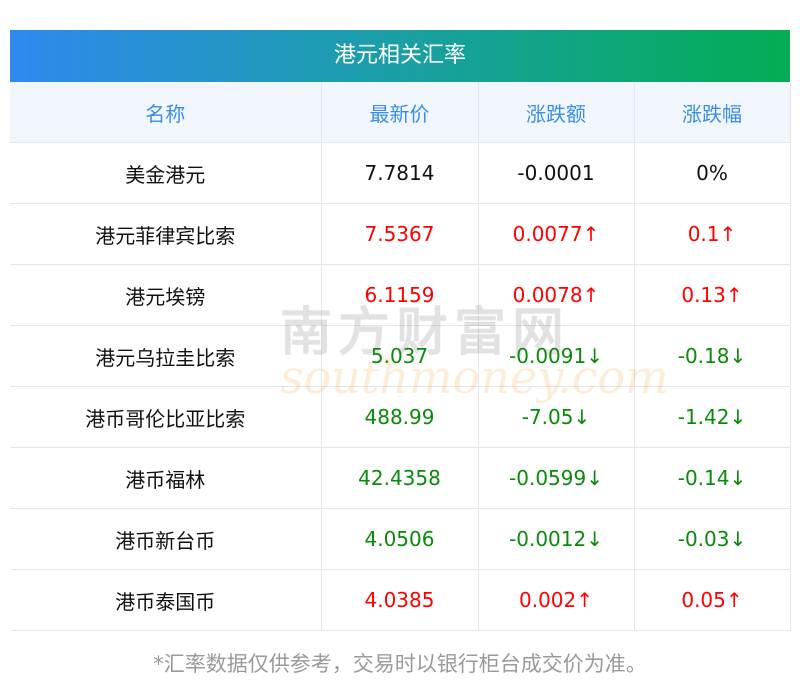 This screenshot has height=697, width=800. Describe the element at coordinates (555, 112) in the screenshot. I see `column-header-change: 涨跌额` at that location.